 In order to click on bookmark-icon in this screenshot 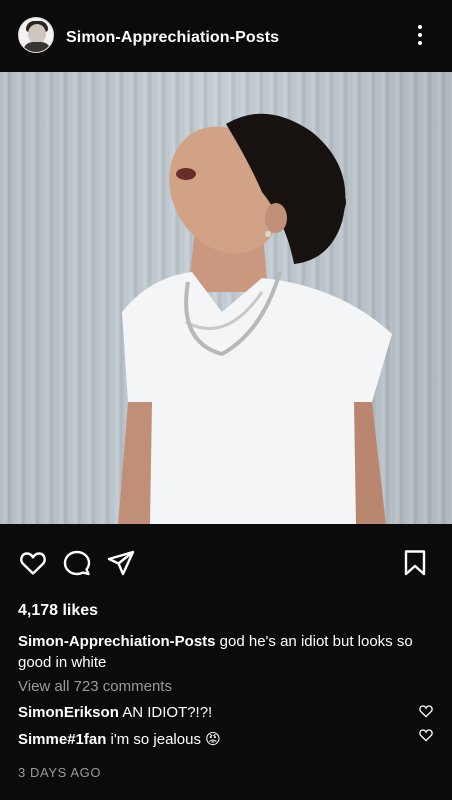, I will do `click(415, 563)`.